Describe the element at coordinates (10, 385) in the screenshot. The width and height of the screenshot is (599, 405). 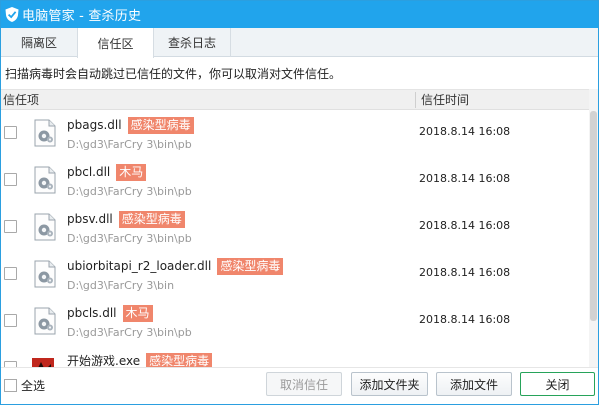
I see `checkbox-box` at that location.